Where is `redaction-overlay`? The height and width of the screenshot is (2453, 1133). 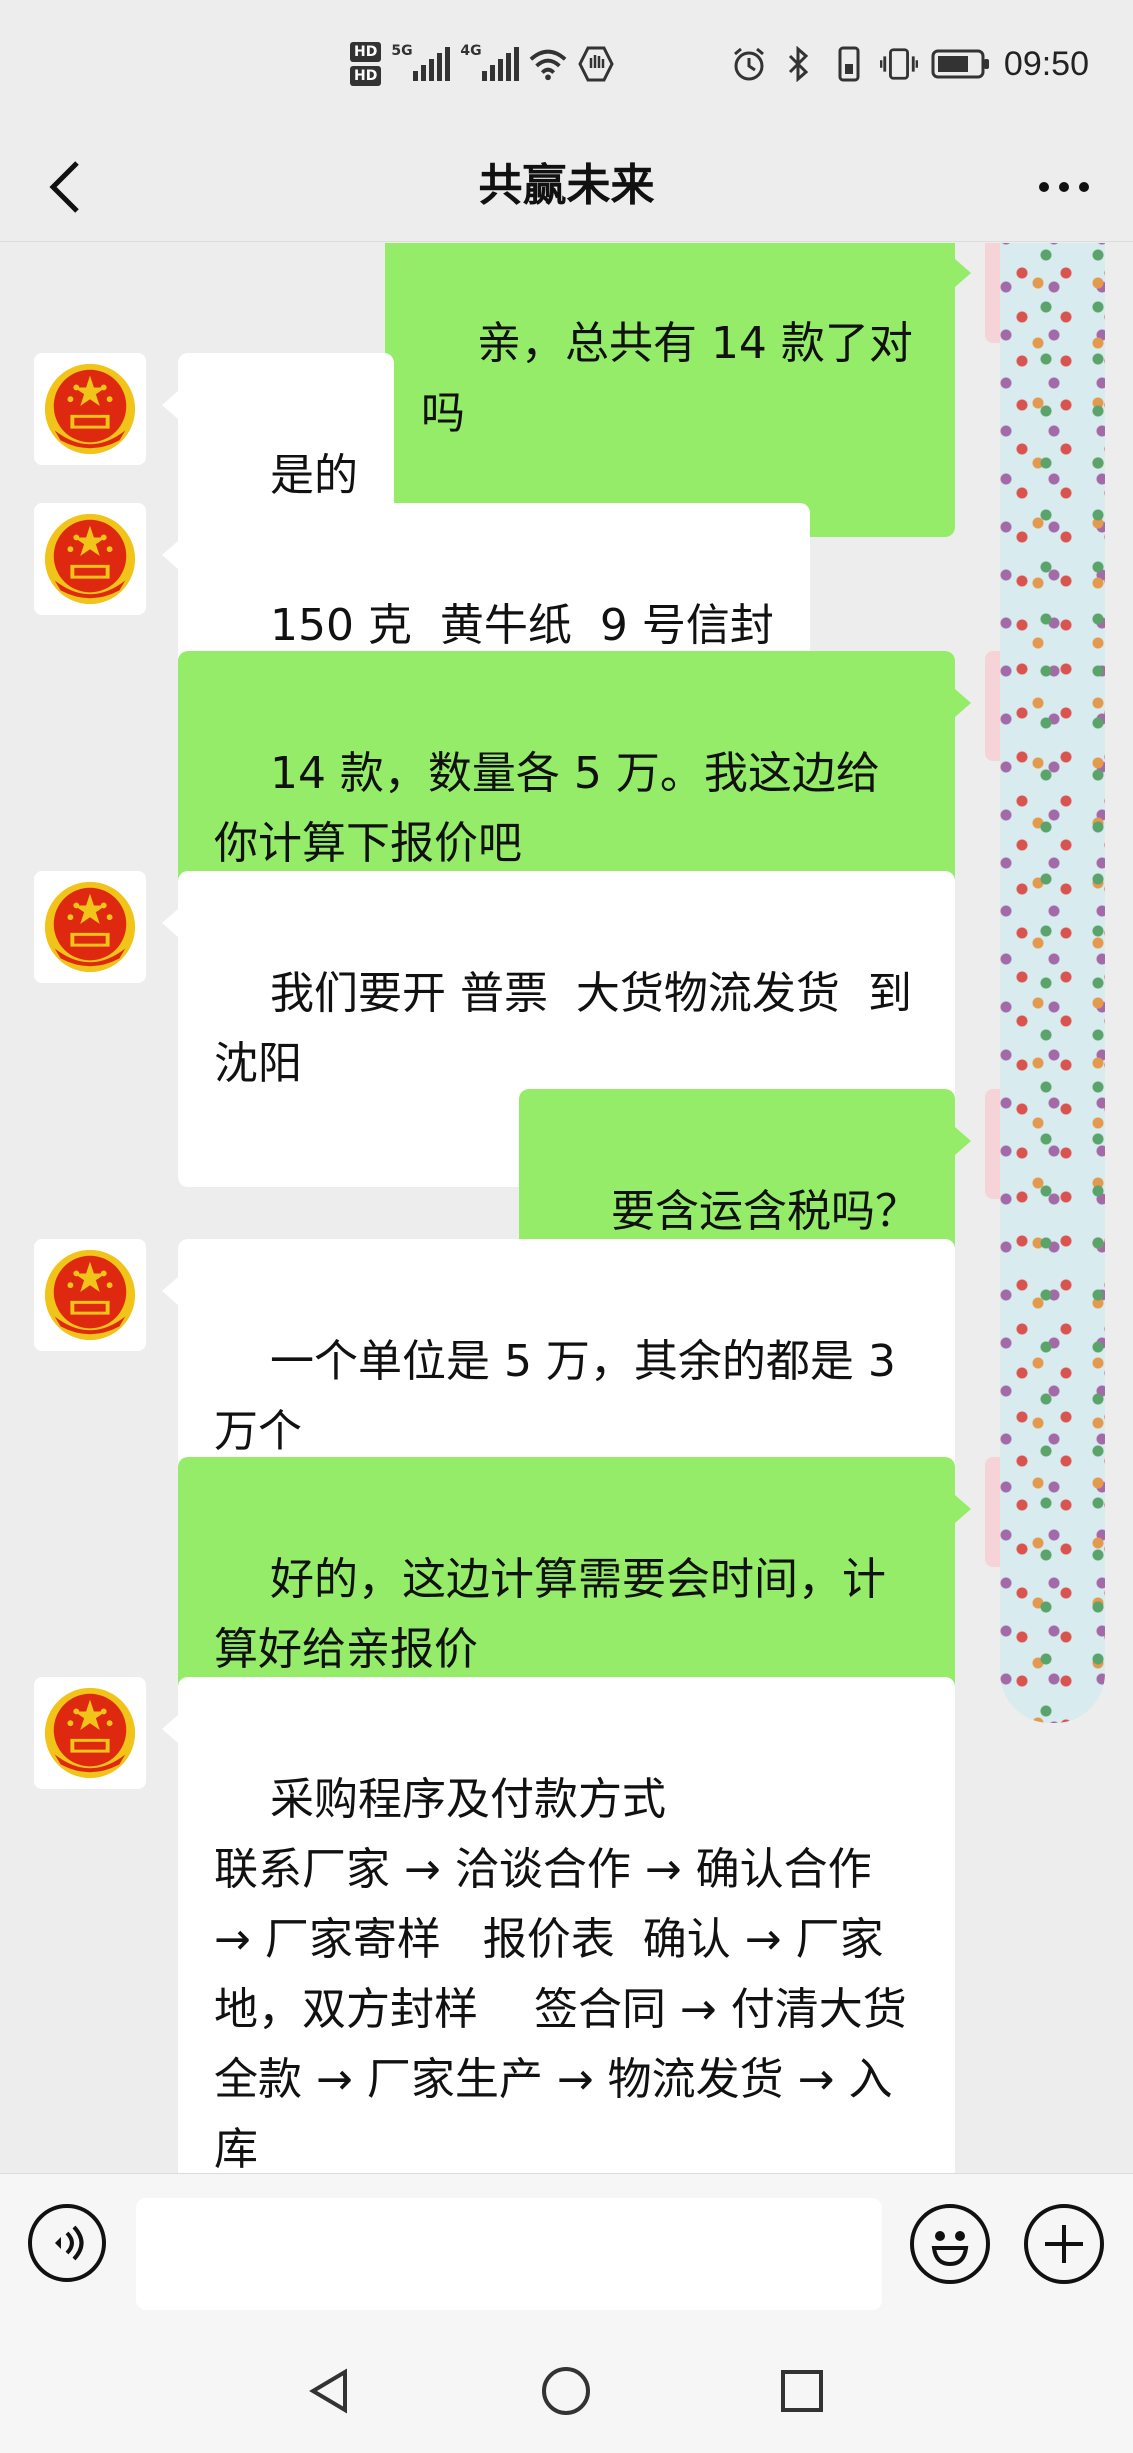 redaction-overlay is located at coordinates (1052, 983).